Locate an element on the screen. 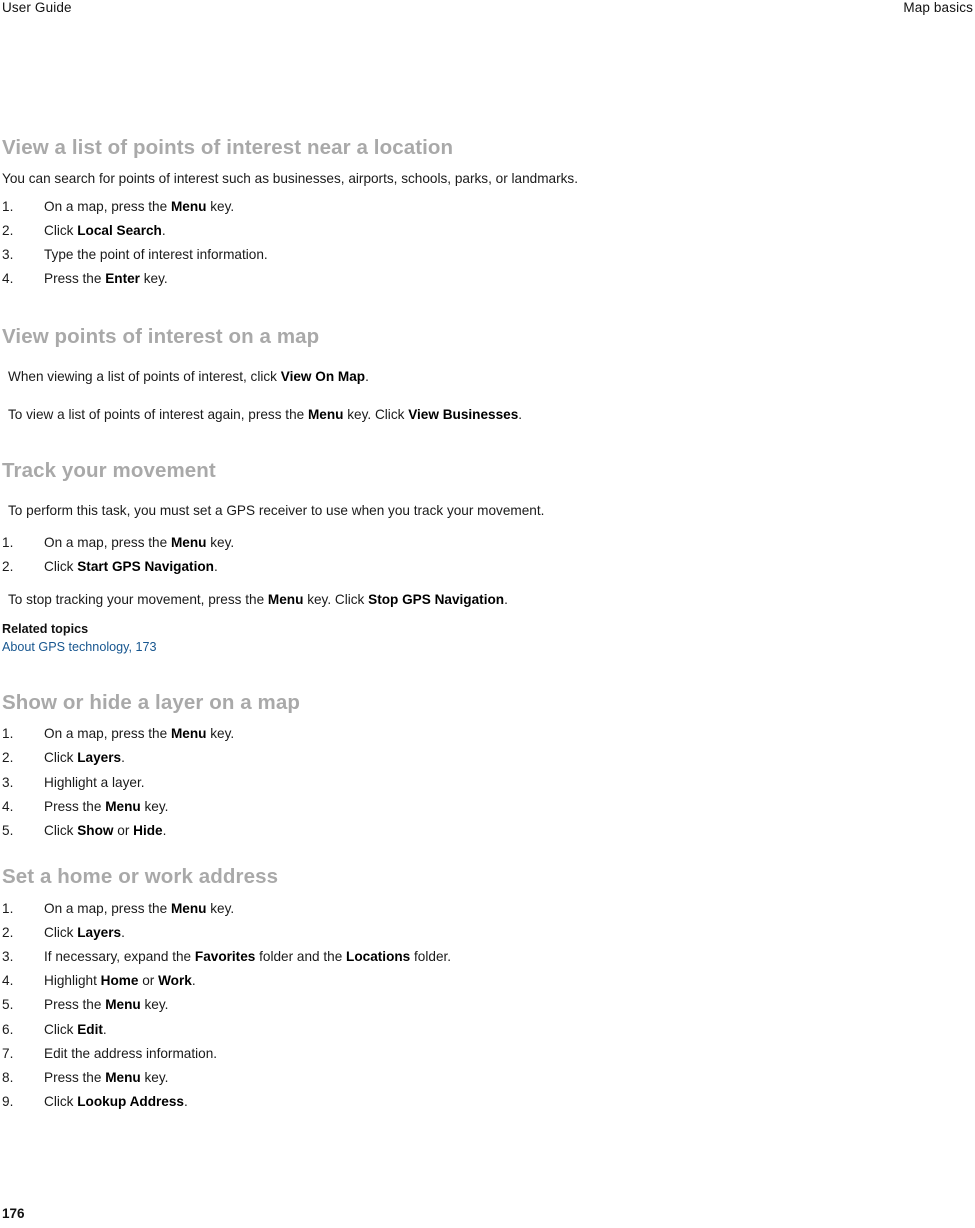 Image resolution: width=975 pixels, height=1228 pixels. list-item: Click Local Search. is located at coordinates (345, 231).